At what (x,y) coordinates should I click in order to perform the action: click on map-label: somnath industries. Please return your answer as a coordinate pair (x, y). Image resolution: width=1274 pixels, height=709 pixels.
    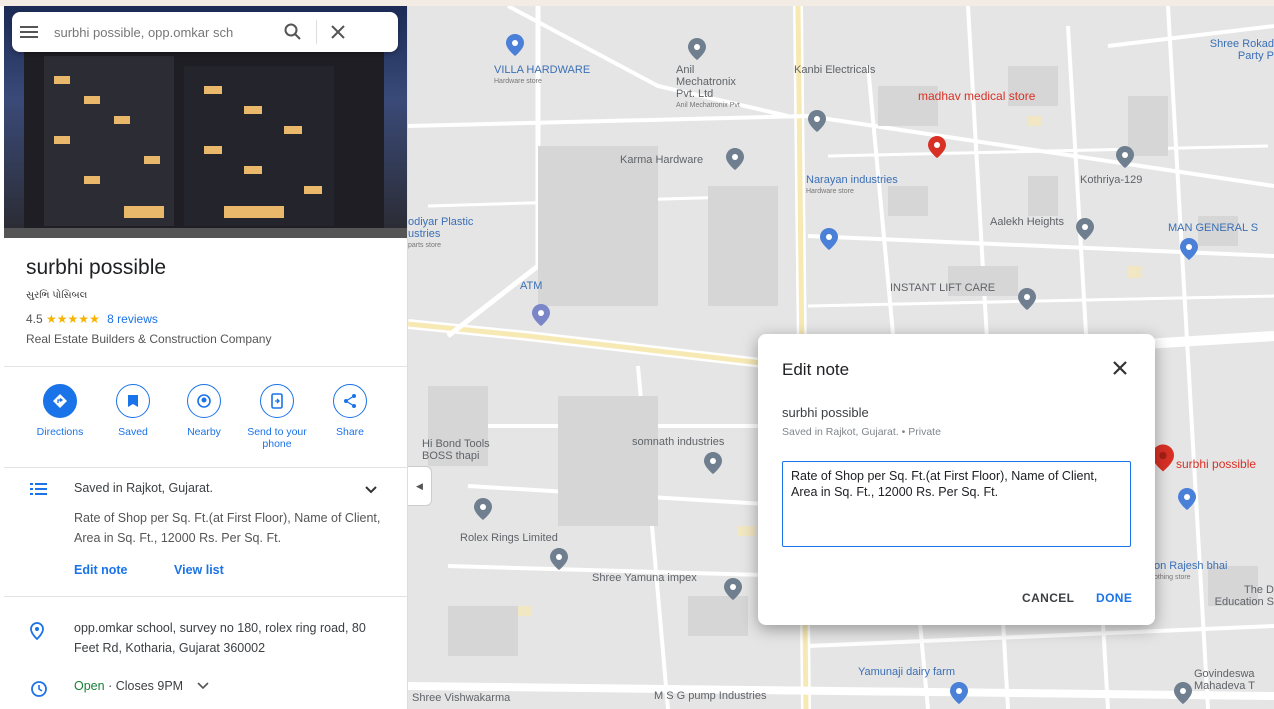
    Looking at the image, I should click on (678, 442).